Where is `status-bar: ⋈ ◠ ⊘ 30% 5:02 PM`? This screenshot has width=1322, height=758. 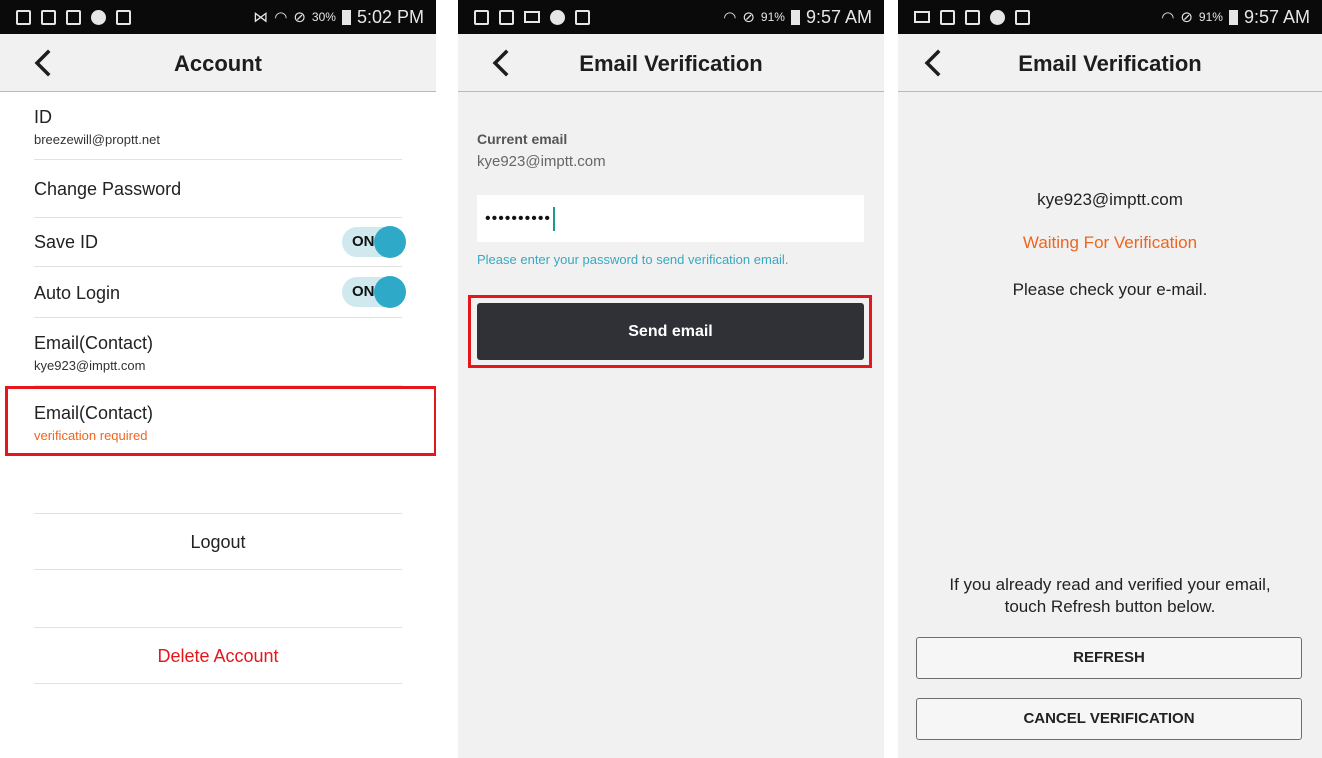 status-bar: ⋈ ◠ ⊘ 30% 5:02 PM is located at coordinates (218, 17).